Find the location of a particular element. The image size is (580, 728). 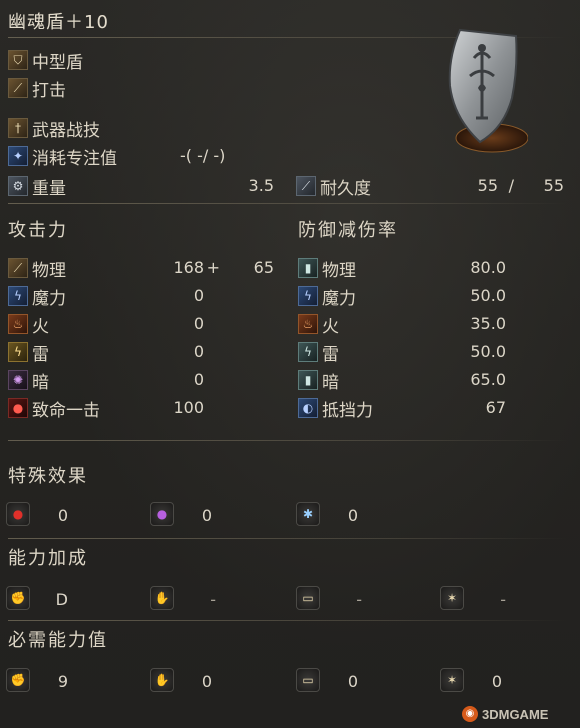

attack-type-label: 打击 is located at coordinates (49, 91).